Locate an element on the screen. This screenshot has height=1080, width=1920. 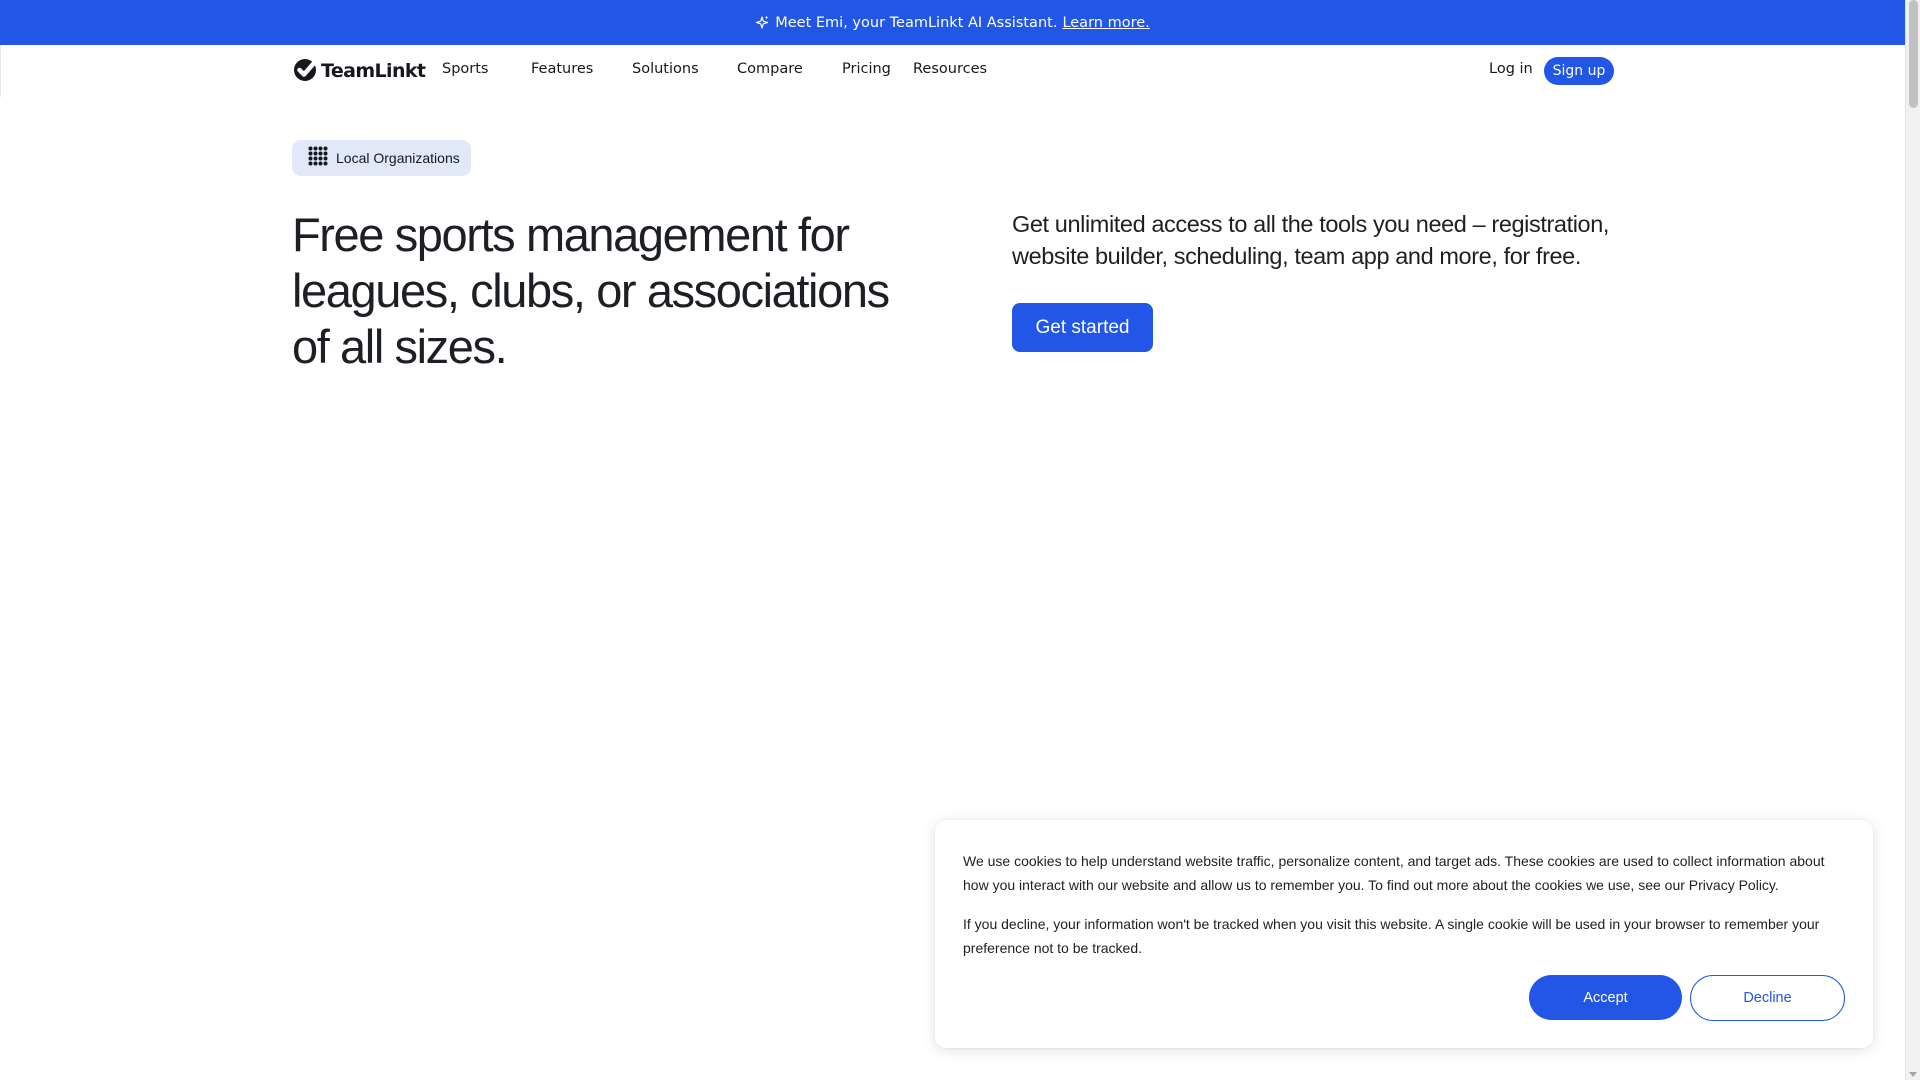
announcement-text: Meet Emi, your TeamLinkt AI Assistant. is located at coordinates (916, 22).